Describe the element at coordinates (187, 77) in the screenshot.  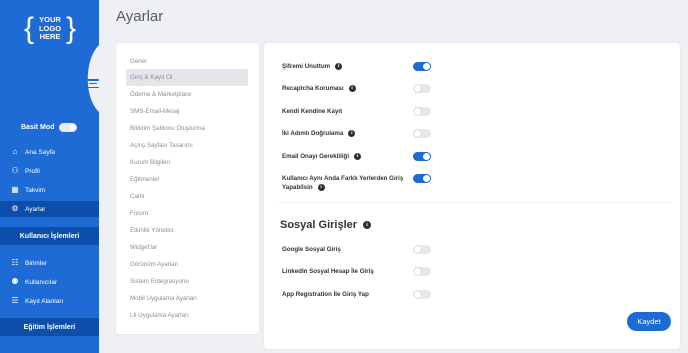
I see `menu-item-login-register: Giriş & Kayıt Ol` at that location.